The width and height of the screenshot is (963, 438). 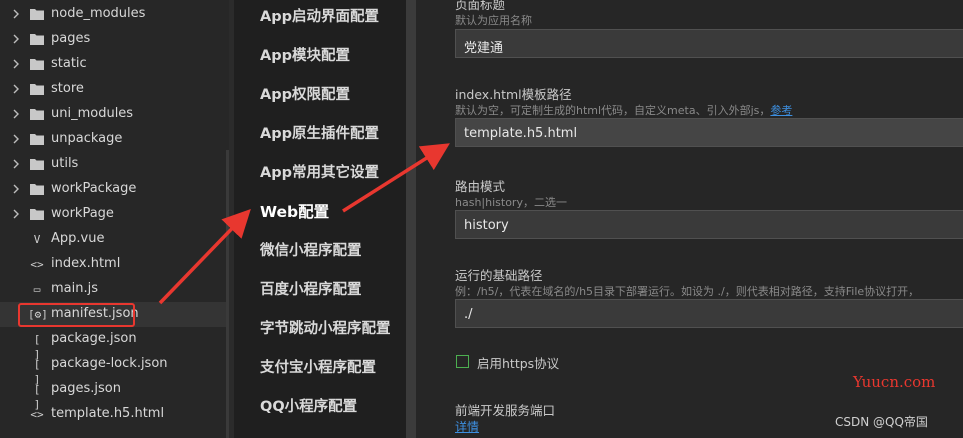 I want to click on tree-item-label: package.json, so click(x=94, y=338).